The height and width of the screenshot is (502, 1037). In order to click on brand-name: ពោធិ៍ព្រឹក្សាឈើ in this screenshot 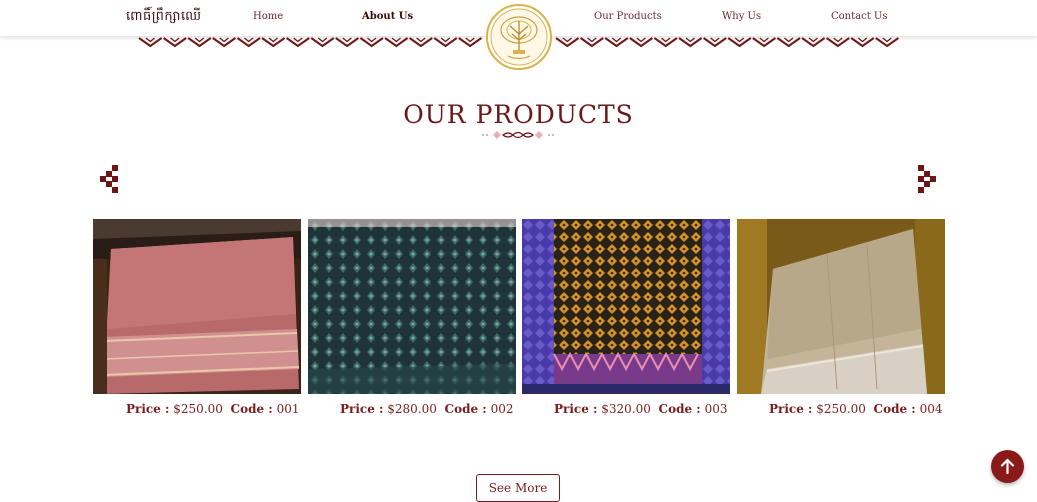, I will do `click(163, 17)`.